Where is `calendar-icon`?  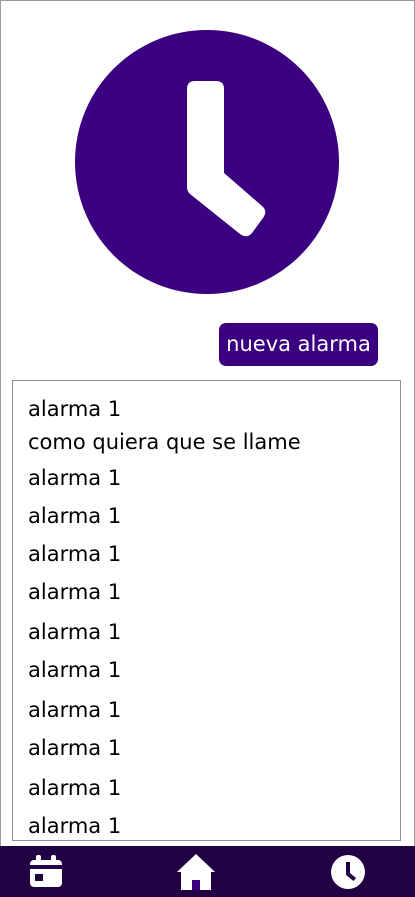 calendar-icon is located at coordinates (46, 870).